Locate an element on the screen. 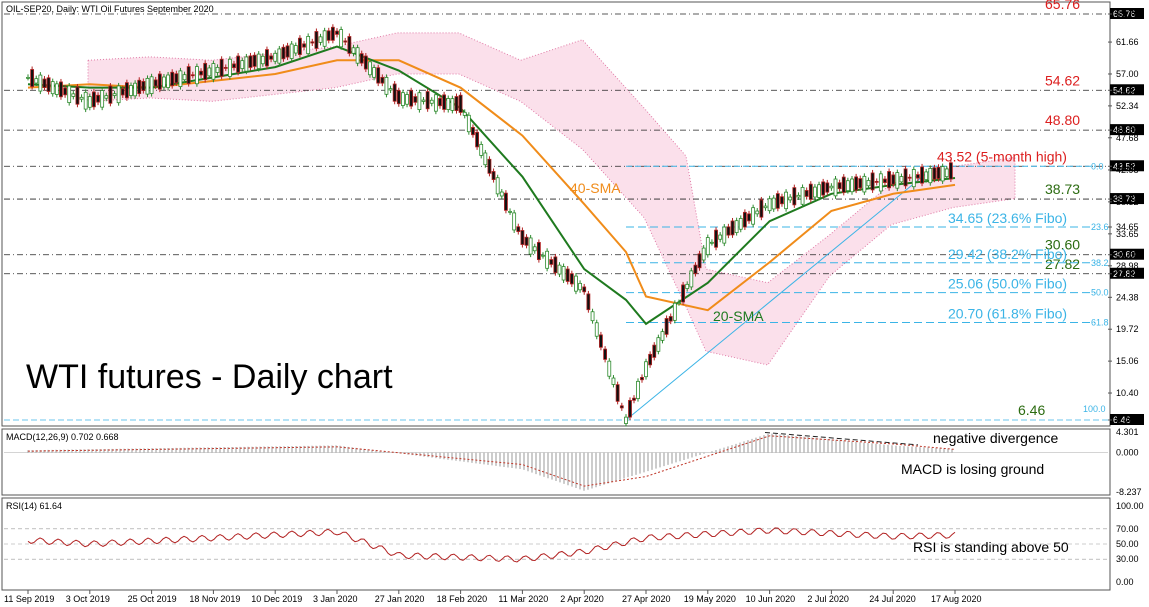  date-tick-label: 18 Feb 2020 is located at coordinates (462, 599).